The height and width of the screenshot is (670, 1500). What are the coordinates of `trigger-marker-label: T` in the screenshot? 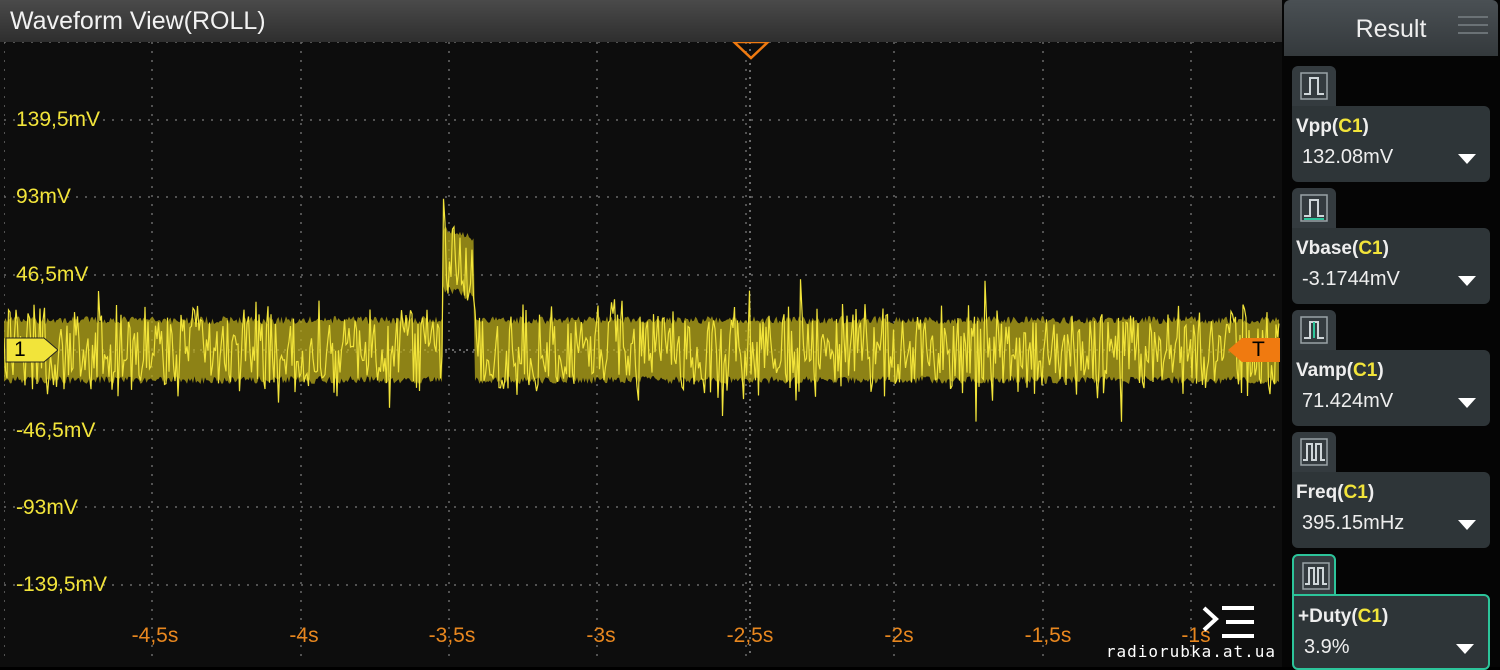 It's located at (1258, 349).